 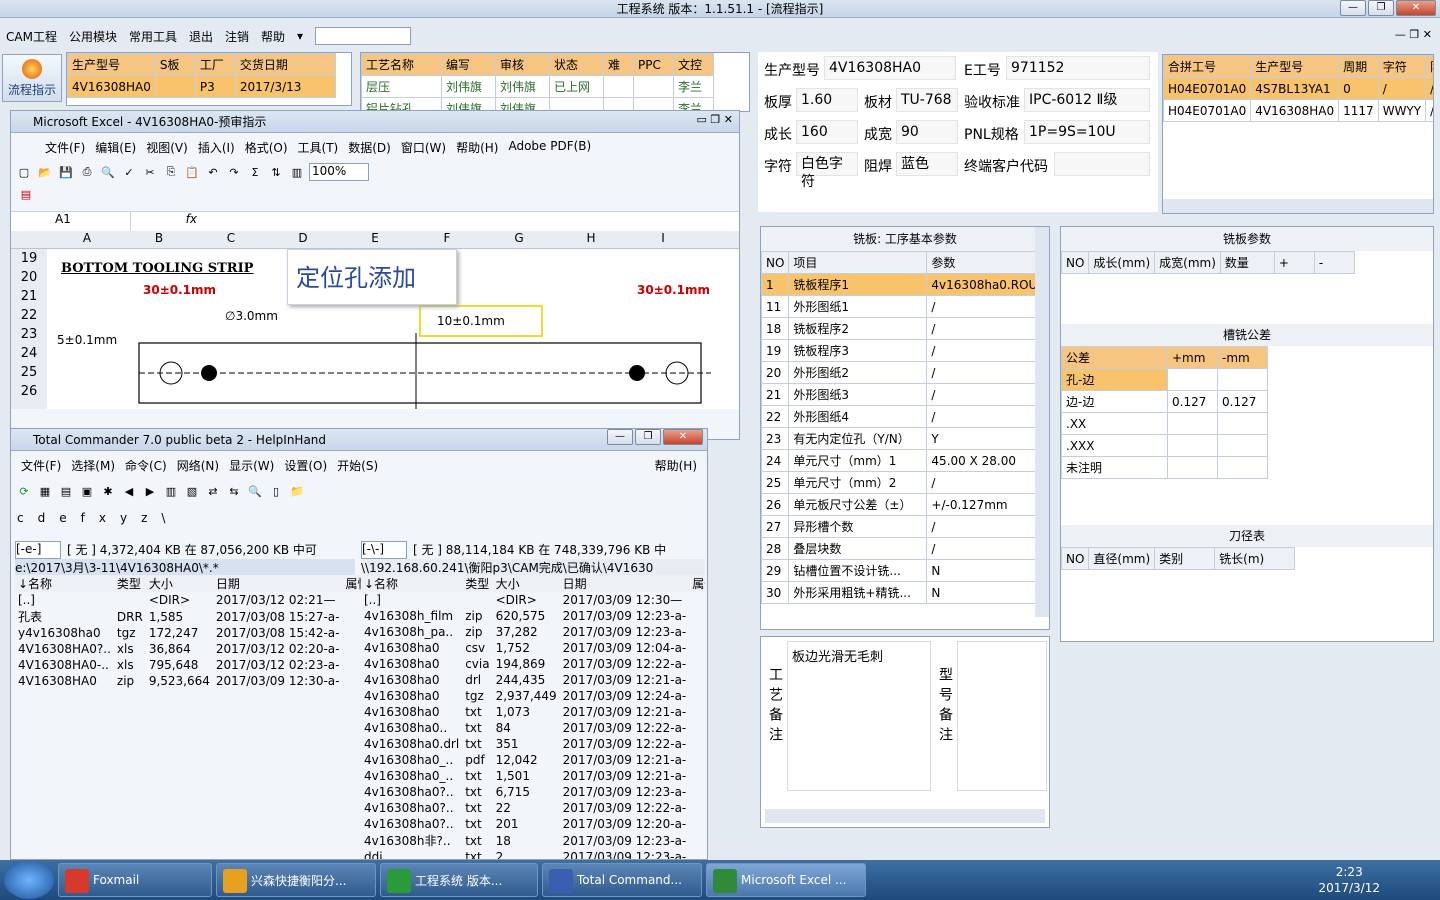 What do you see at coordinates (45, 491) in the screenshot?
I see `view-icon: ▦` at bounding box center [45, 491].